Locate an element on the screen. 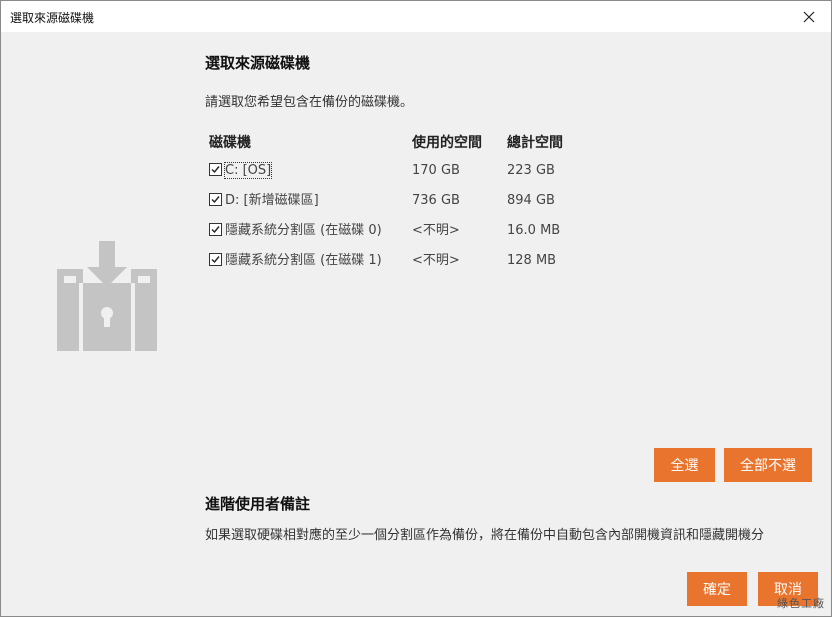  advanced-notes-heading: 進階使用者備註 is located at coordinates (258, 504).